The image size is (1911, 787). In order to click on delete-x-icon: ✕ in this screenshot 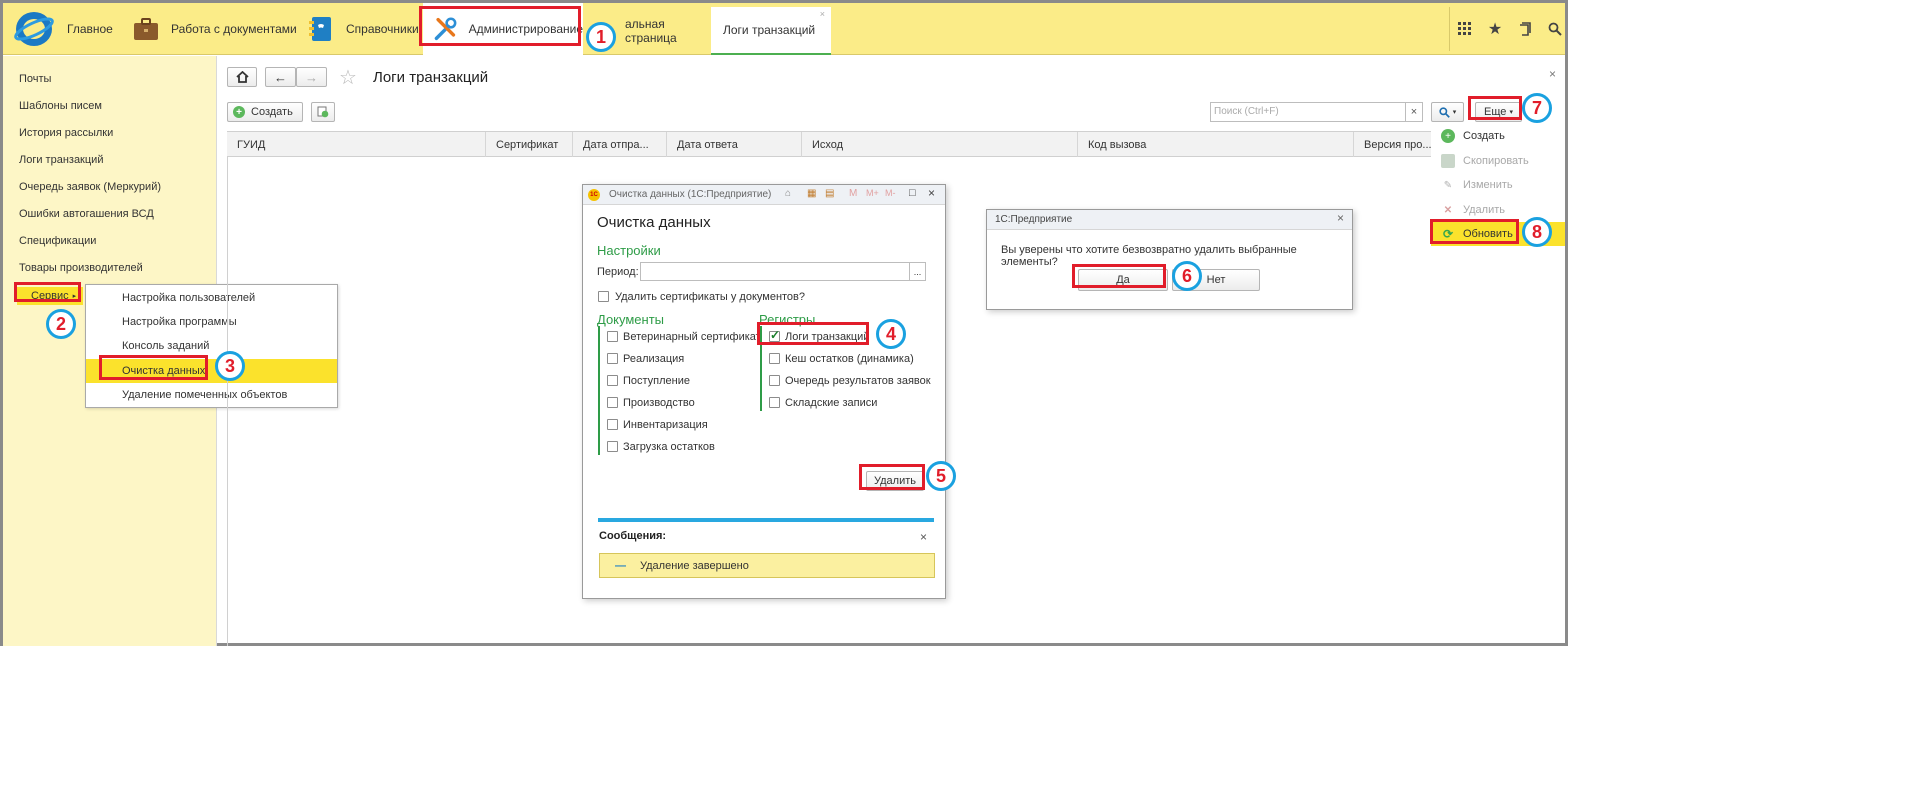, I will do `click(1448, 210)`.